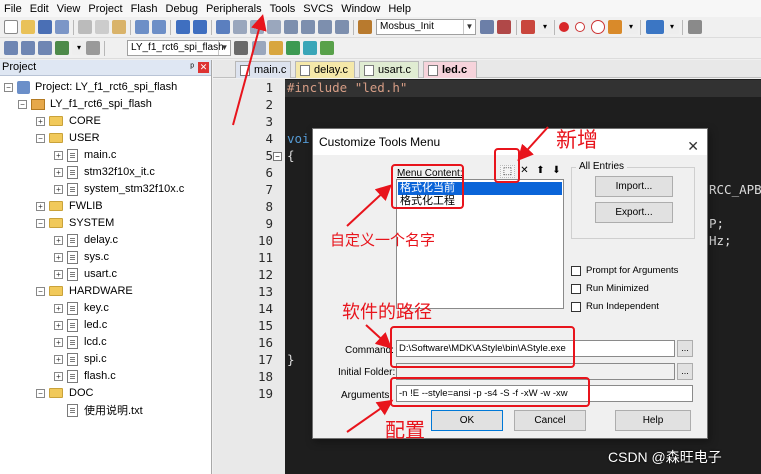 The image size is (761, 474). What do you see at coordinates (62, 27) in the screenshot?
I see `save-all-icon` at bounding box center [62, 27].